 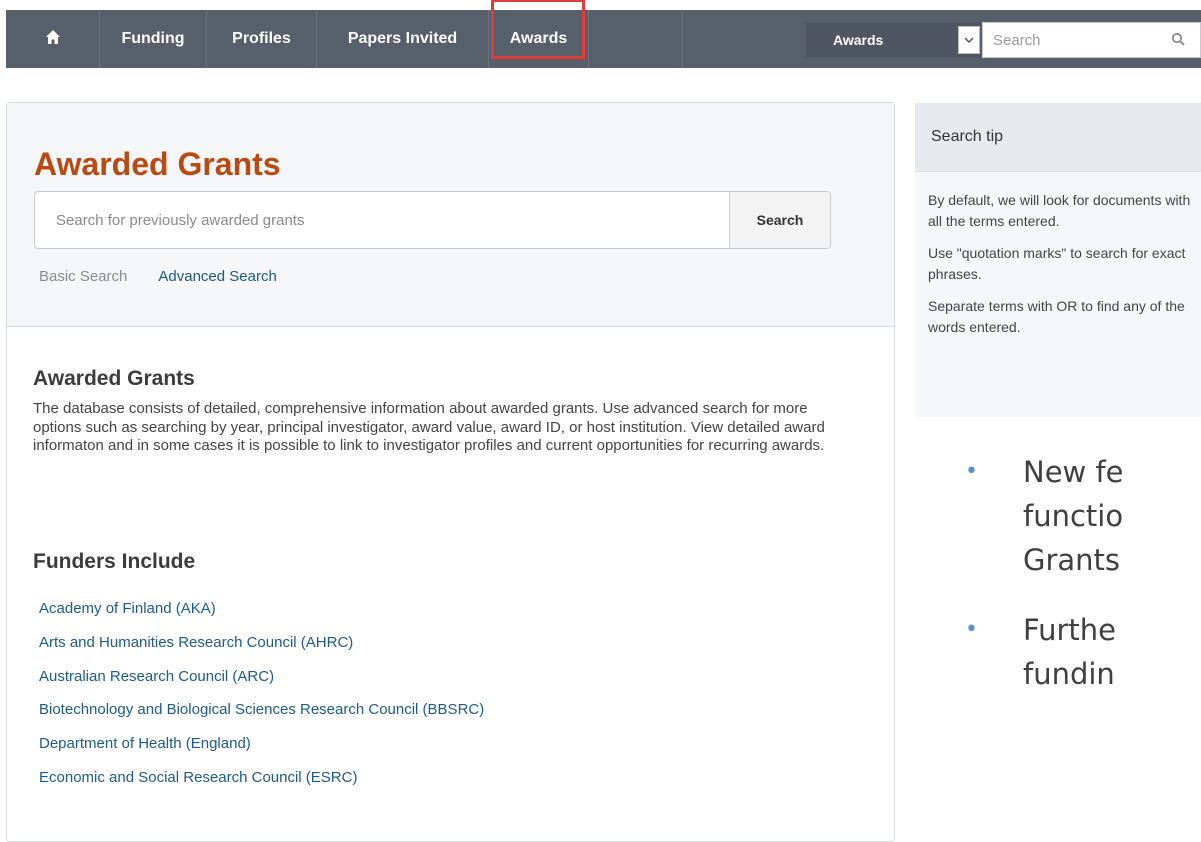 What do you see at coordinates (1069, 630) in the screenshot?
I see `bullet-line: Furthe` at bounding box center [1069, 630].